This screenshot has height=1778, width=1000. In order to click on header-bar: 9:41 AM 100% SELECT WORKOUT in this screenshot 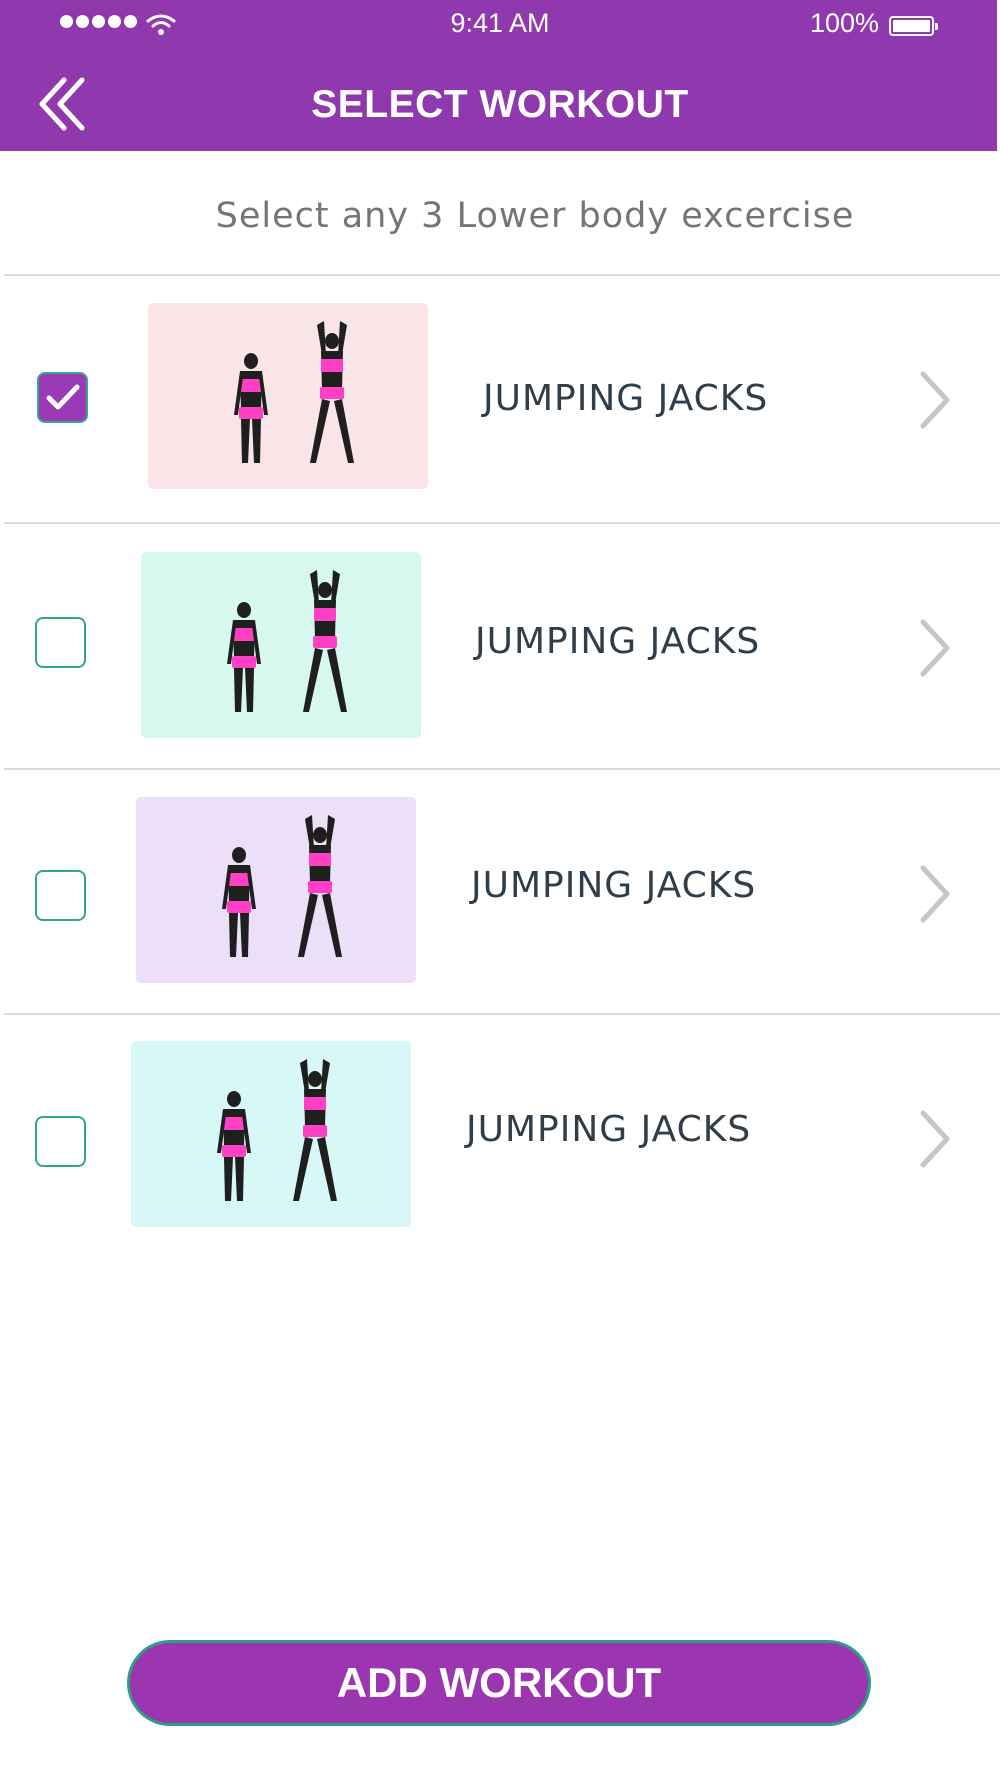, I will do `click(498, 75)`.